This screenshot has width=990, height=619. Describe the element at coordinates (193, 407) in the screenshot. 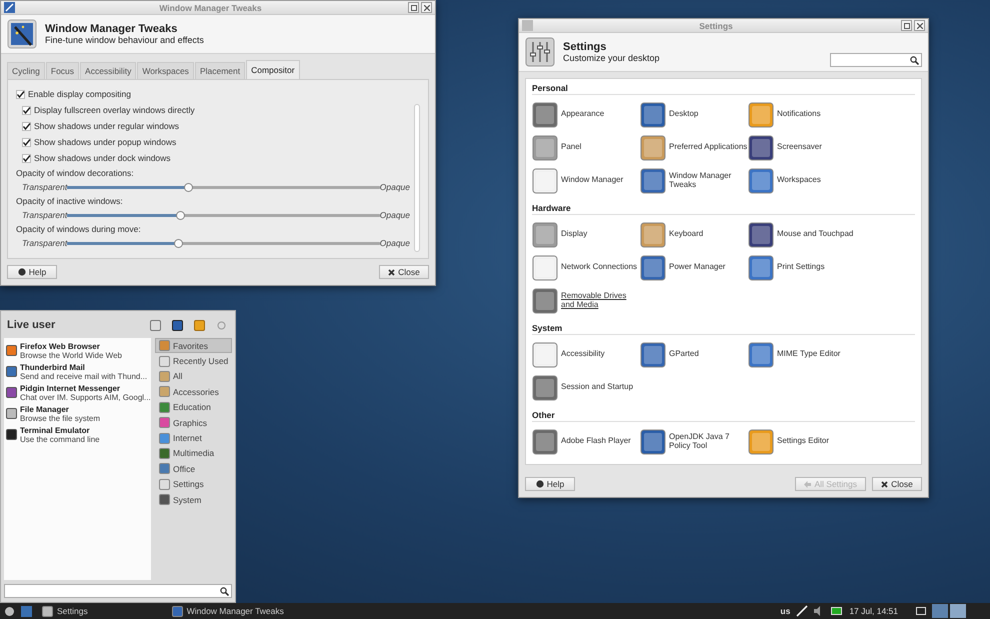

I see `category-item: Education` at that location.